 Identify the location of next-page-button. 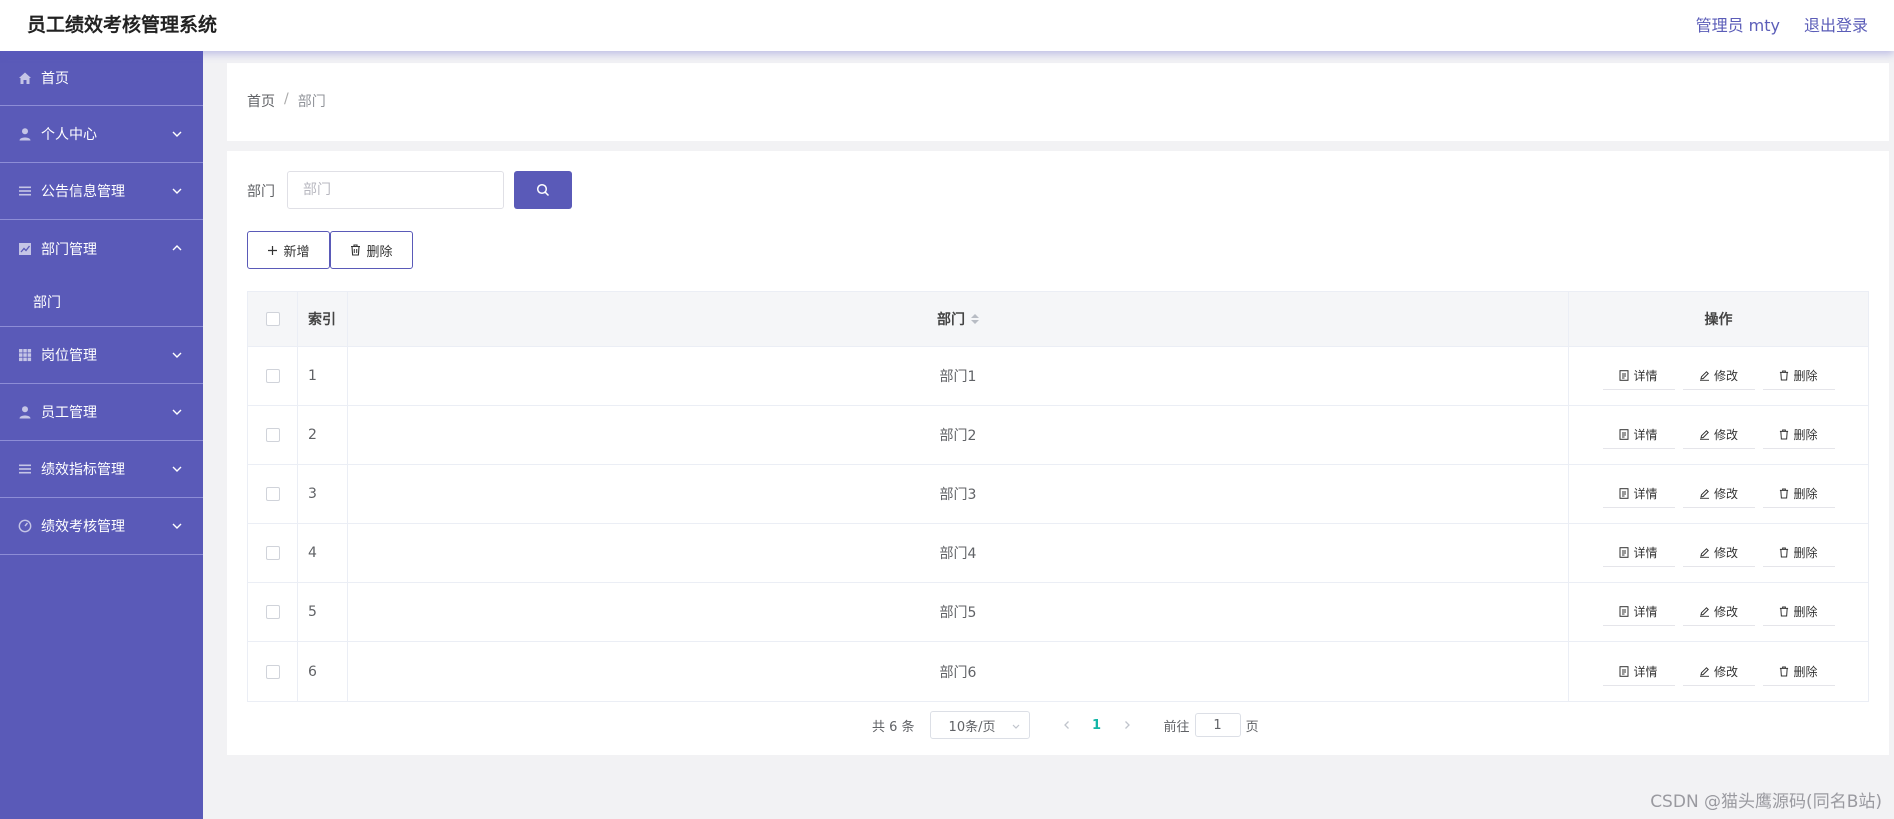
(1127, 725).